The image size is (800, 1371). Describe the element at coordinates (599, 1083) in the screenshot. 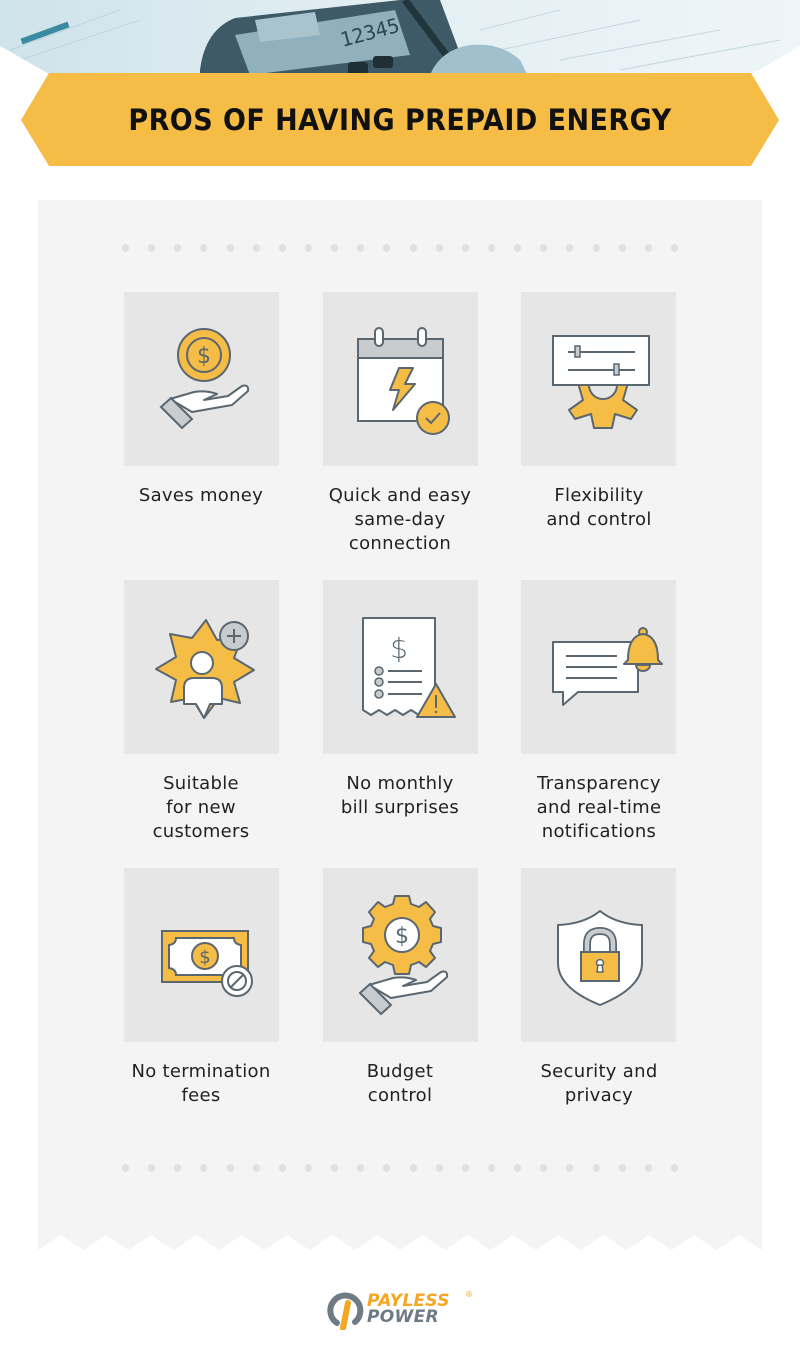

I see `benefit-label: Security and privacy` at that location.